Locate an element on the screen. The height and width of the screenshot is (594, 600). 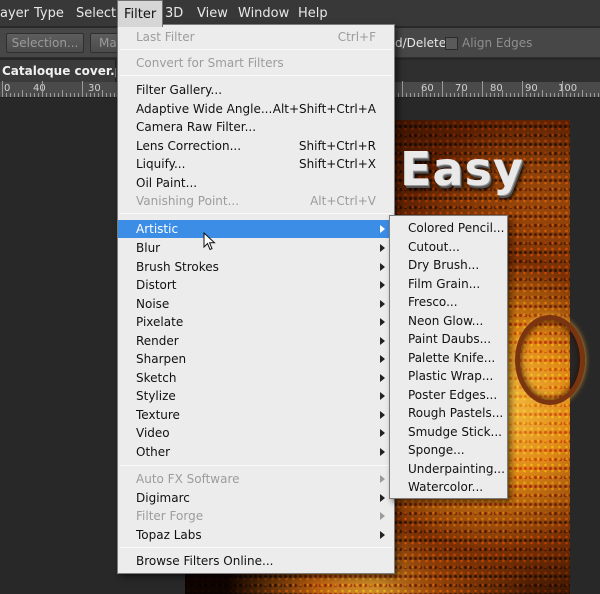
menu-item-topaz-labs: Topaz Labs is located at coordinates (256, 535).